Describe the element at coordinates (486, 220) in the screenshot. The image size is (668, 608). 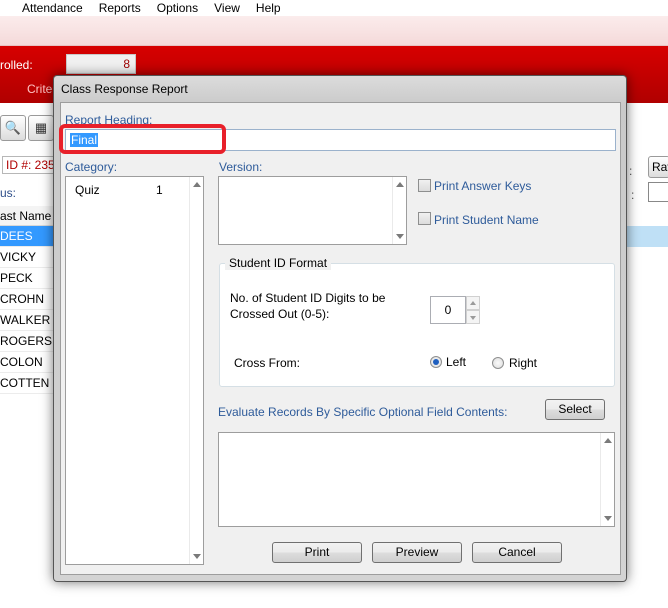
I see `print-student-name-label: Print Student Name` at that location.